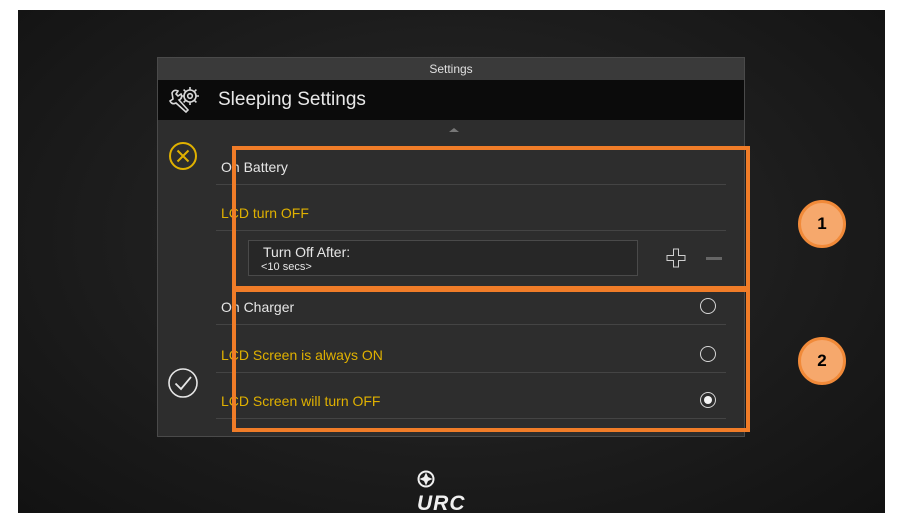 The width and height of the screenshot is (903, 516). I want to click on close-circle-icon, so click(183, 156).